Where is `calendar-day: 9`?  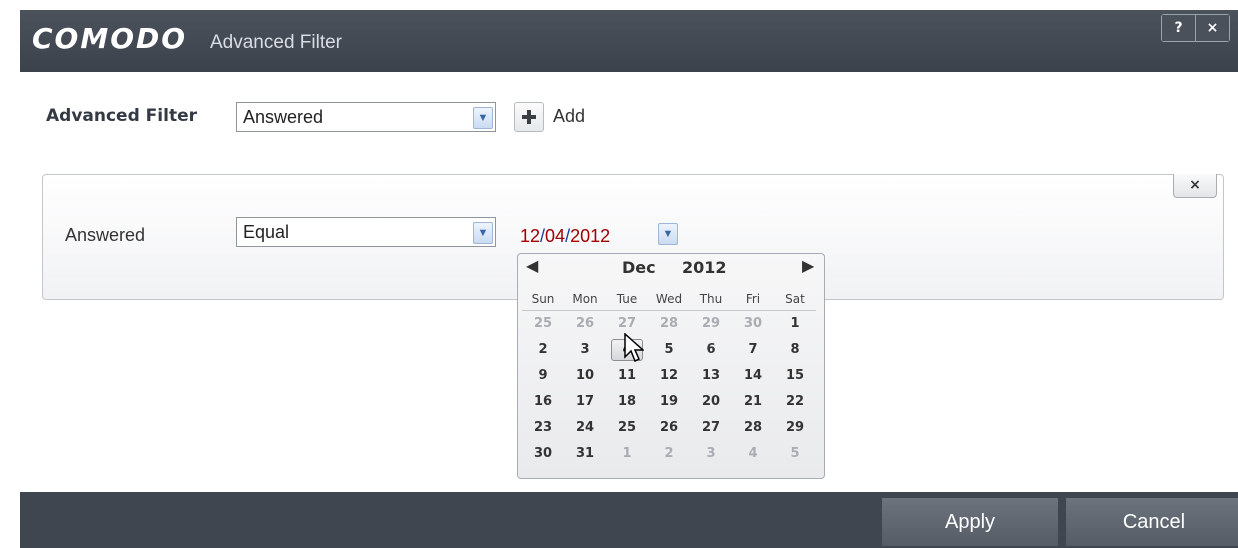
calendar-day: 9 is located at coordinates (543, 376).